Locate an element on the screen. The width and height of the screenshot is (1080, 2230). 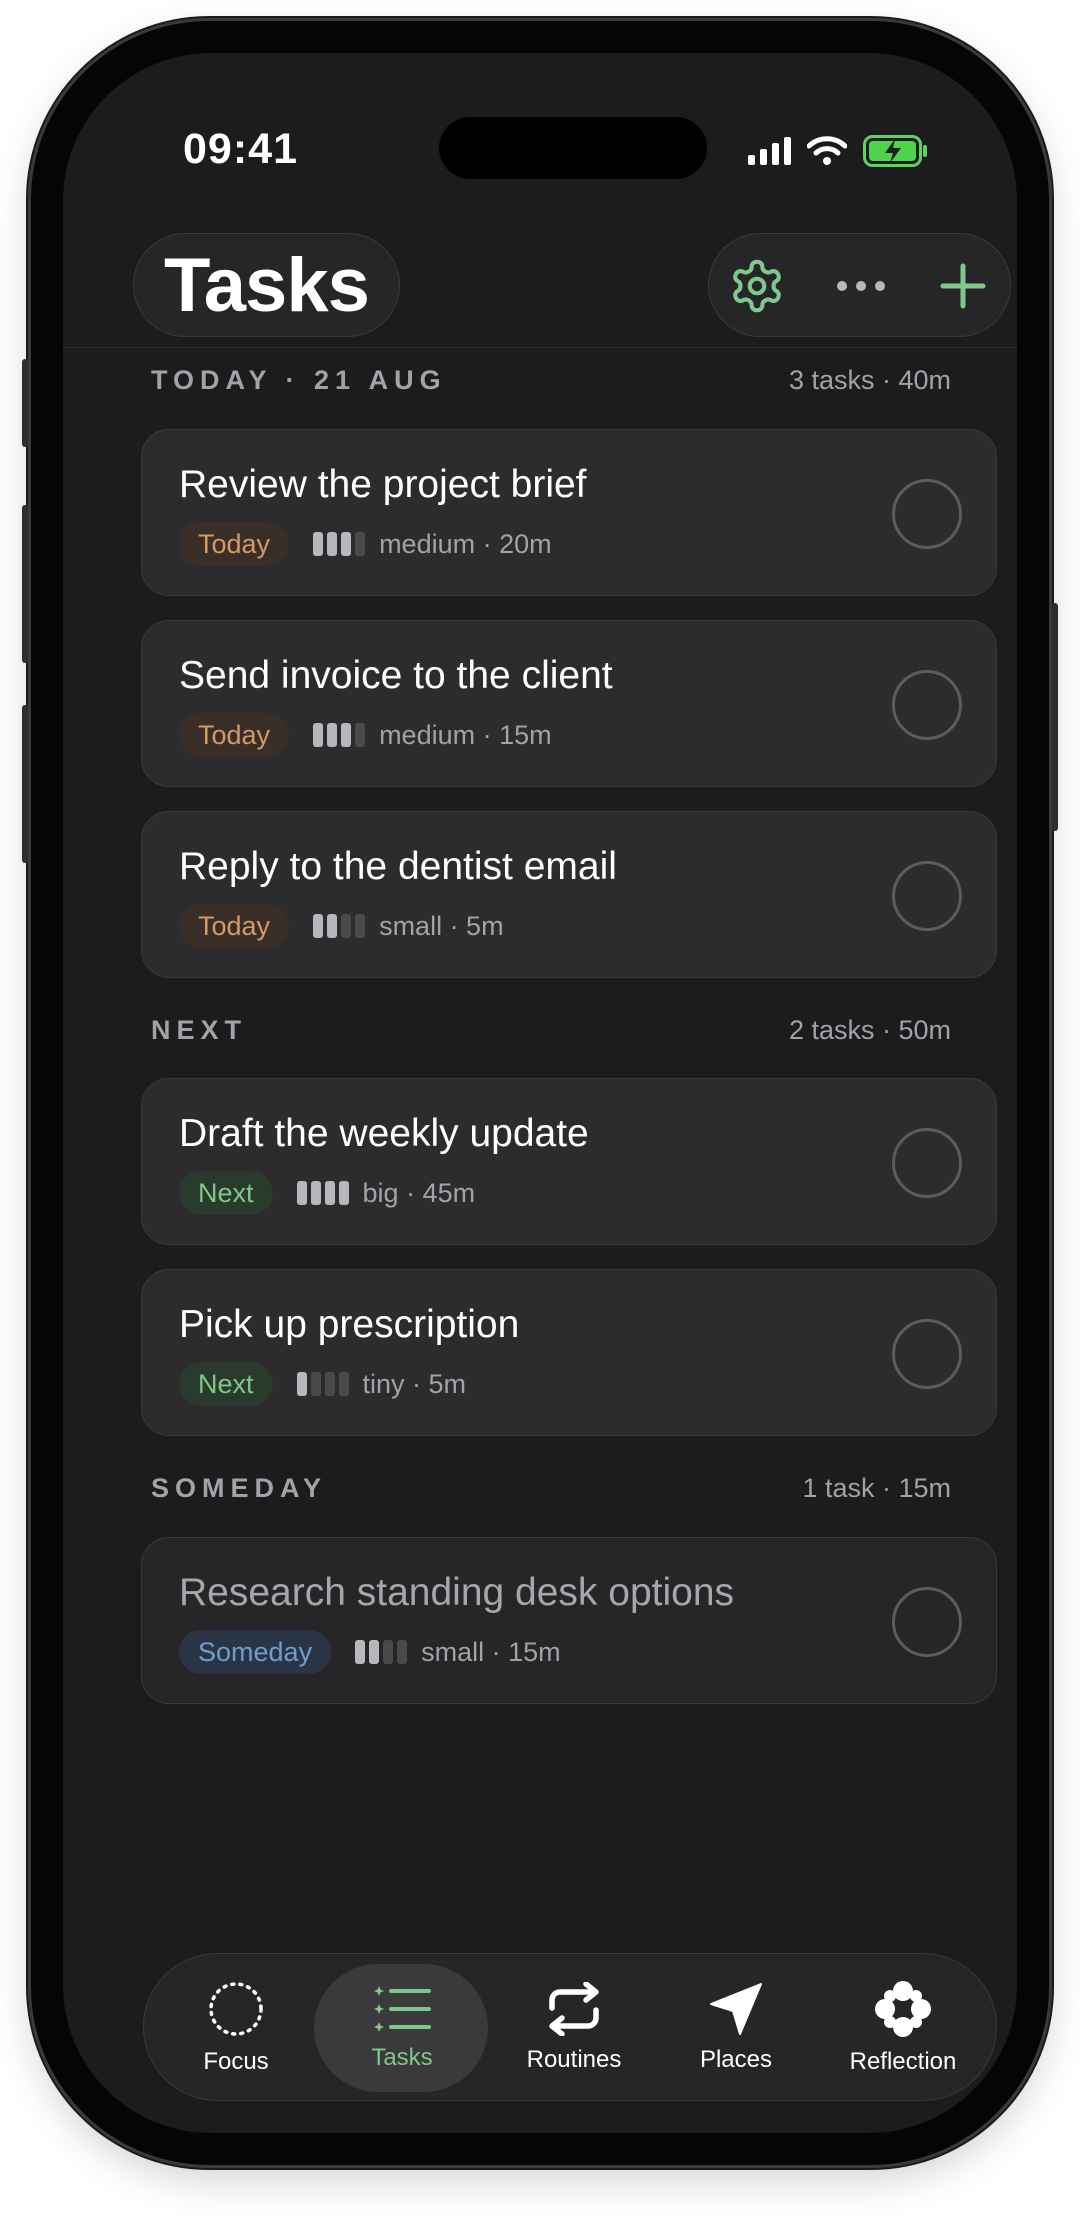
cellular-signal-icon is located at coordinates (769, 151).